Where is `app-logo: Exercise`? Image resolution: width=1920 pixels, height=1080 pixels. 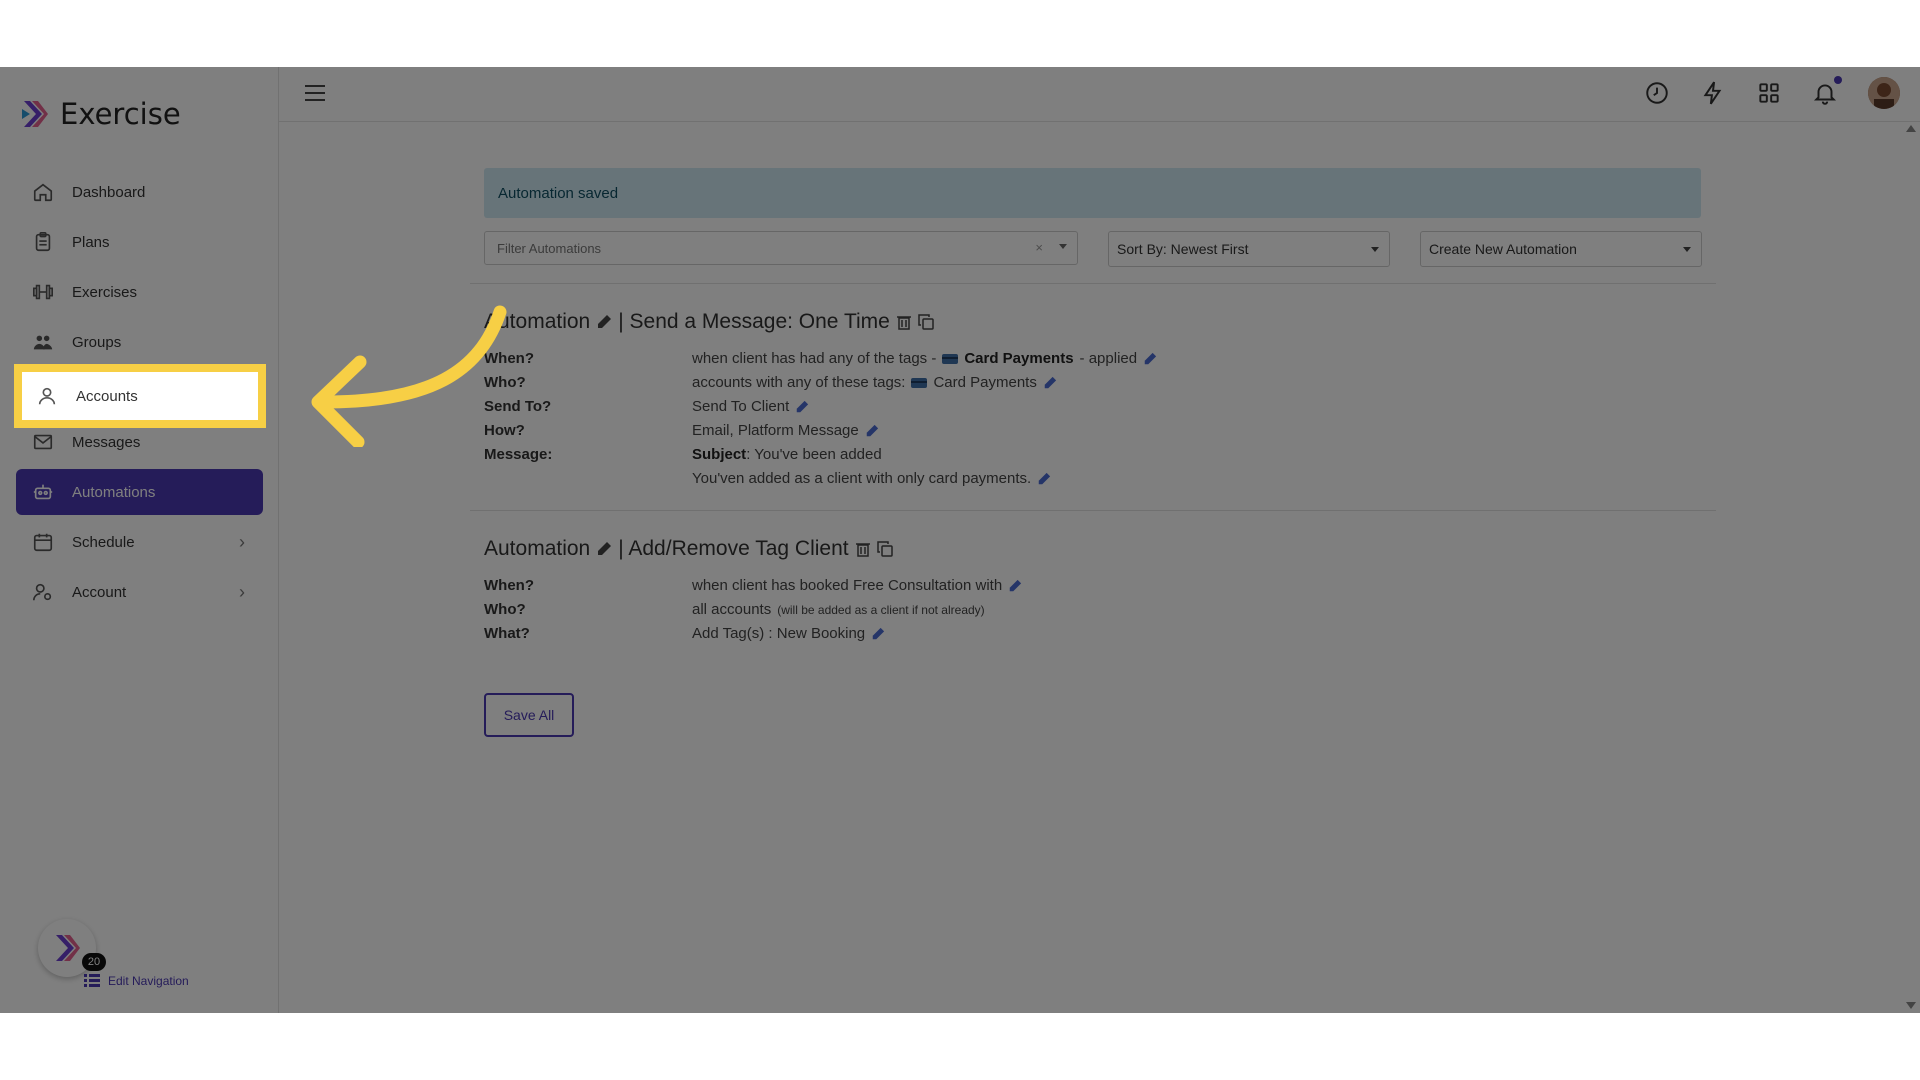 app-logo: Exercise is located at coordinates (100, 114).